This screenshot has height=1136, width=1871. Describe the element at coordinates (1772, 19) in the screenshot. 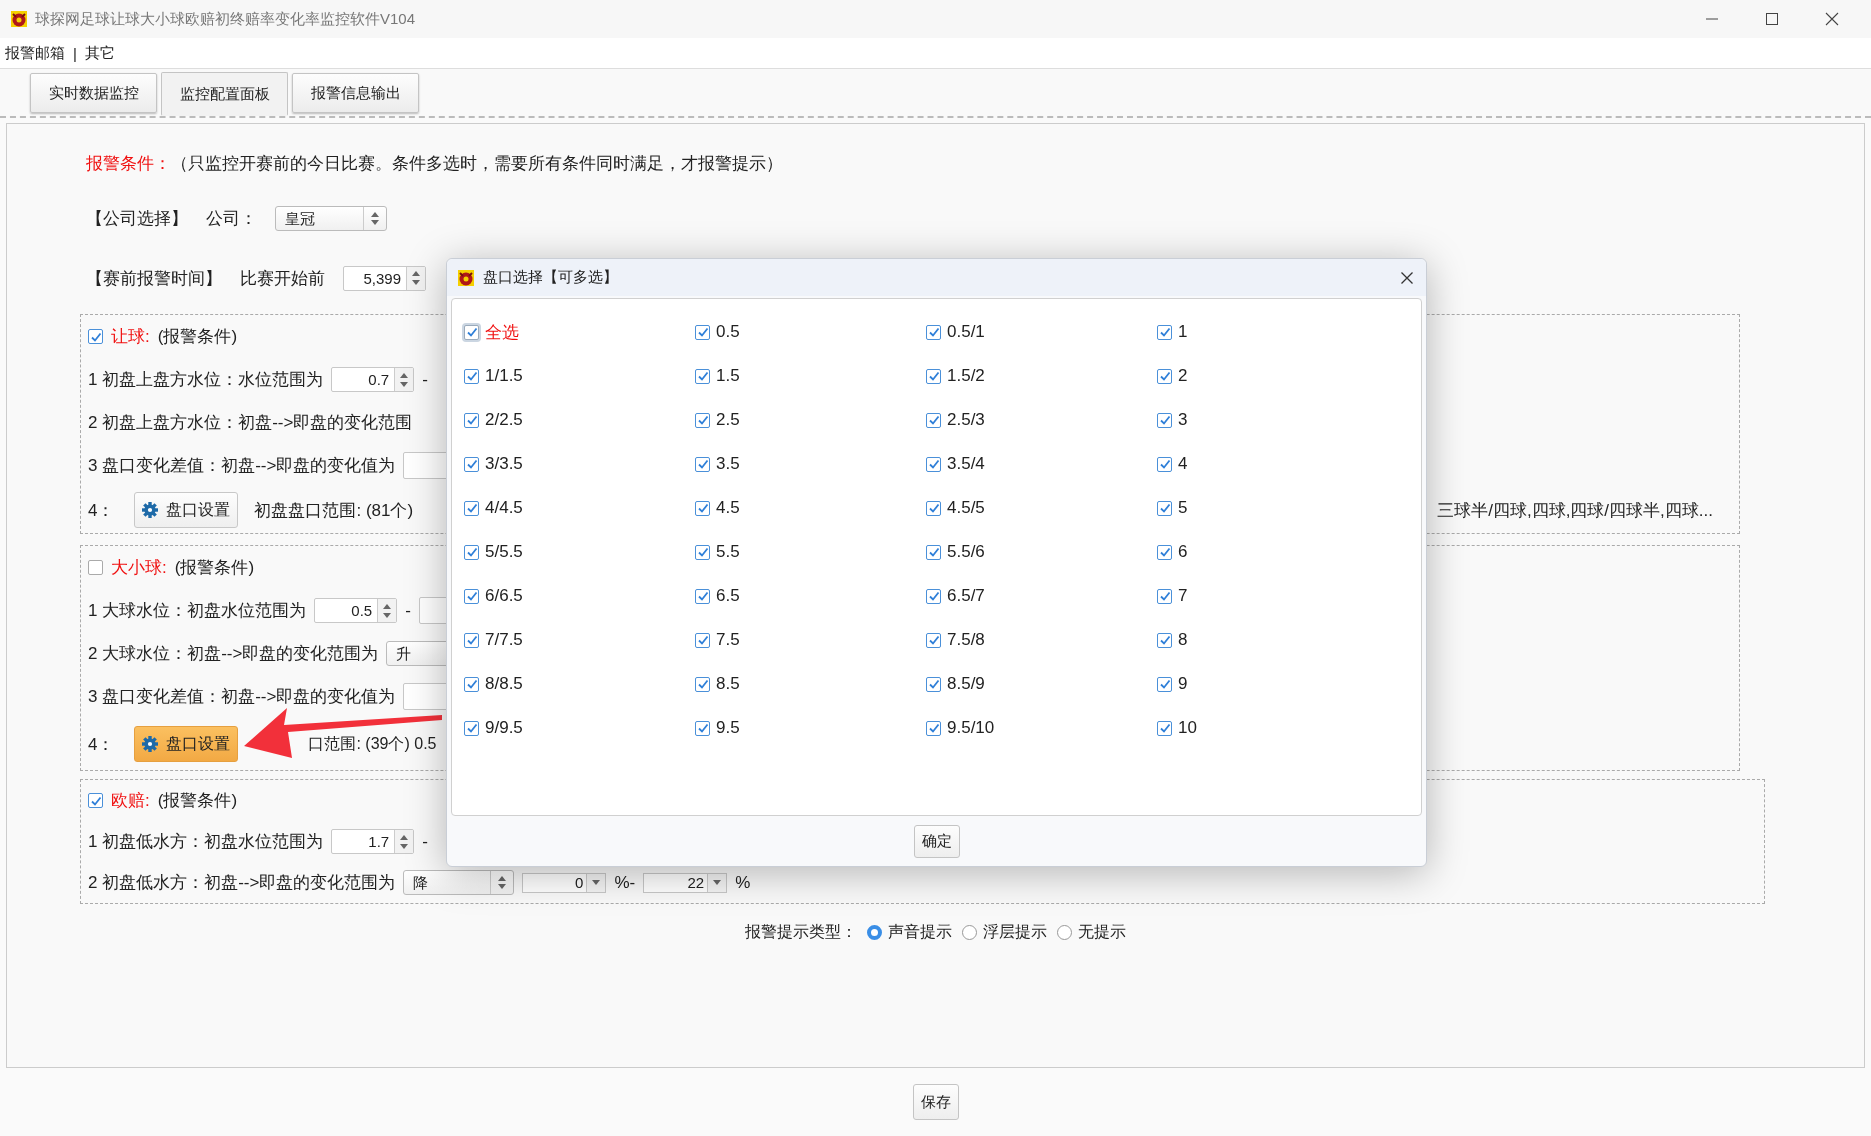

I see `maximize-icon` at that location.